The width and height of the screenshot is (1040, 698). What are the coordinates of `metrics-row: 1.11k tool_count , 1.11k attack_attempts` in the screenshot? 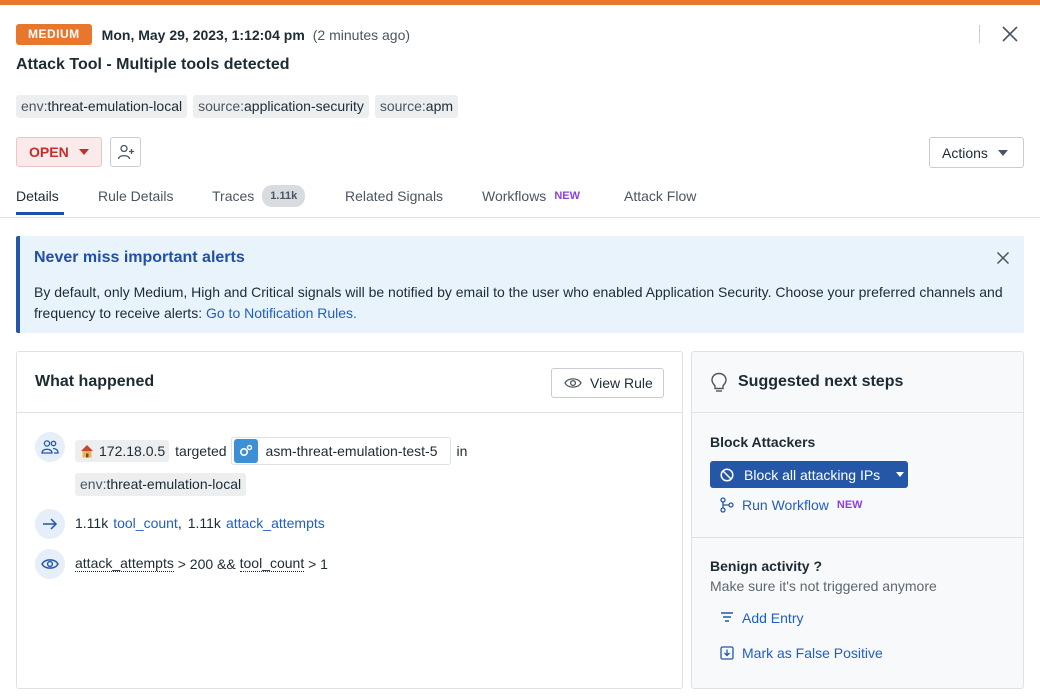 It's located at (200, 523).